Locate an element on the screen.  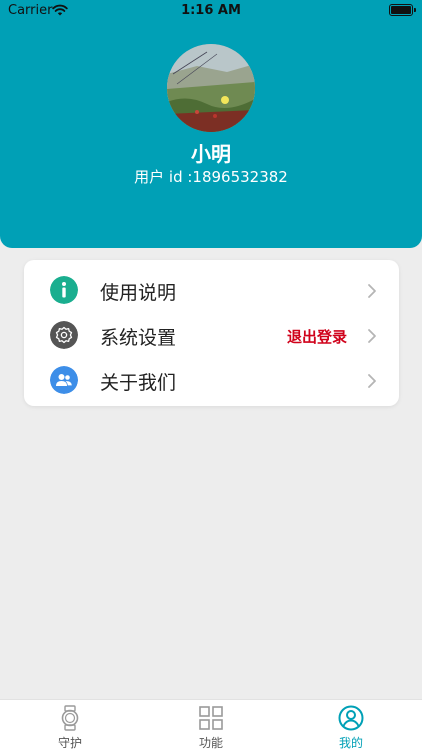
tab-features: 功能 is located at coordinates (211, 725).